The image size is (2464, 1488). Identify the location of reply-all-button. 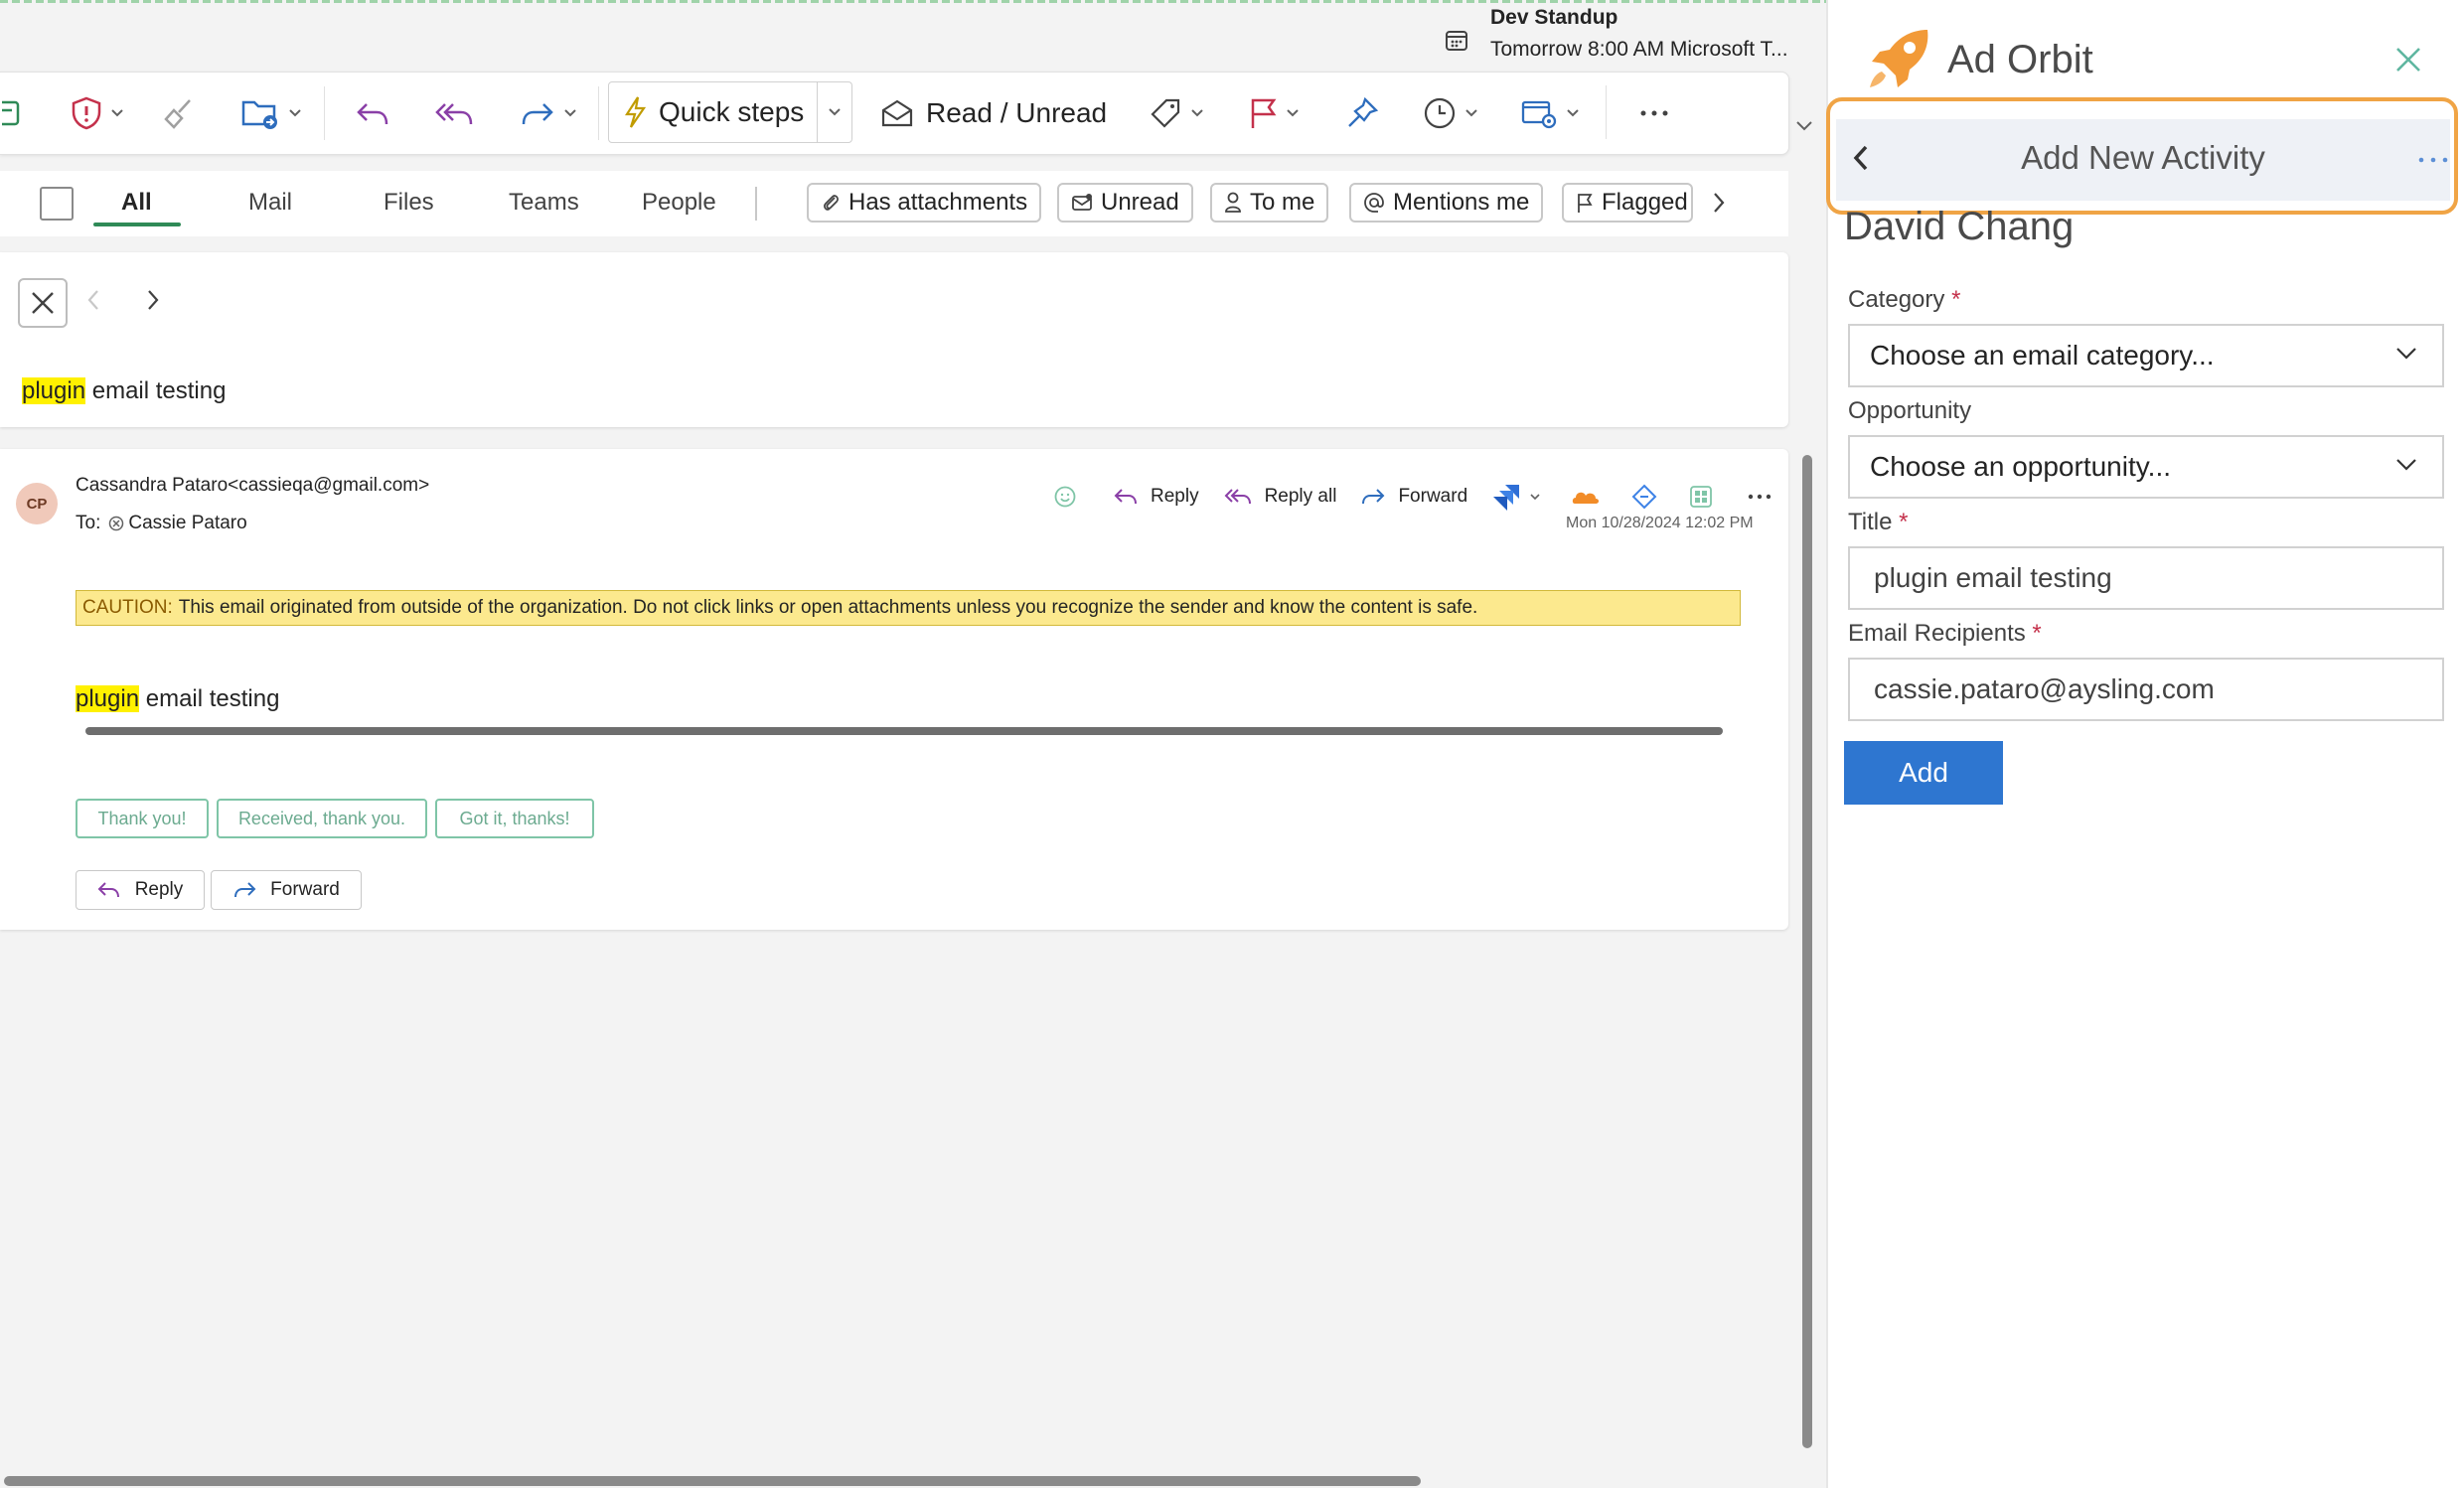
(454, 114).